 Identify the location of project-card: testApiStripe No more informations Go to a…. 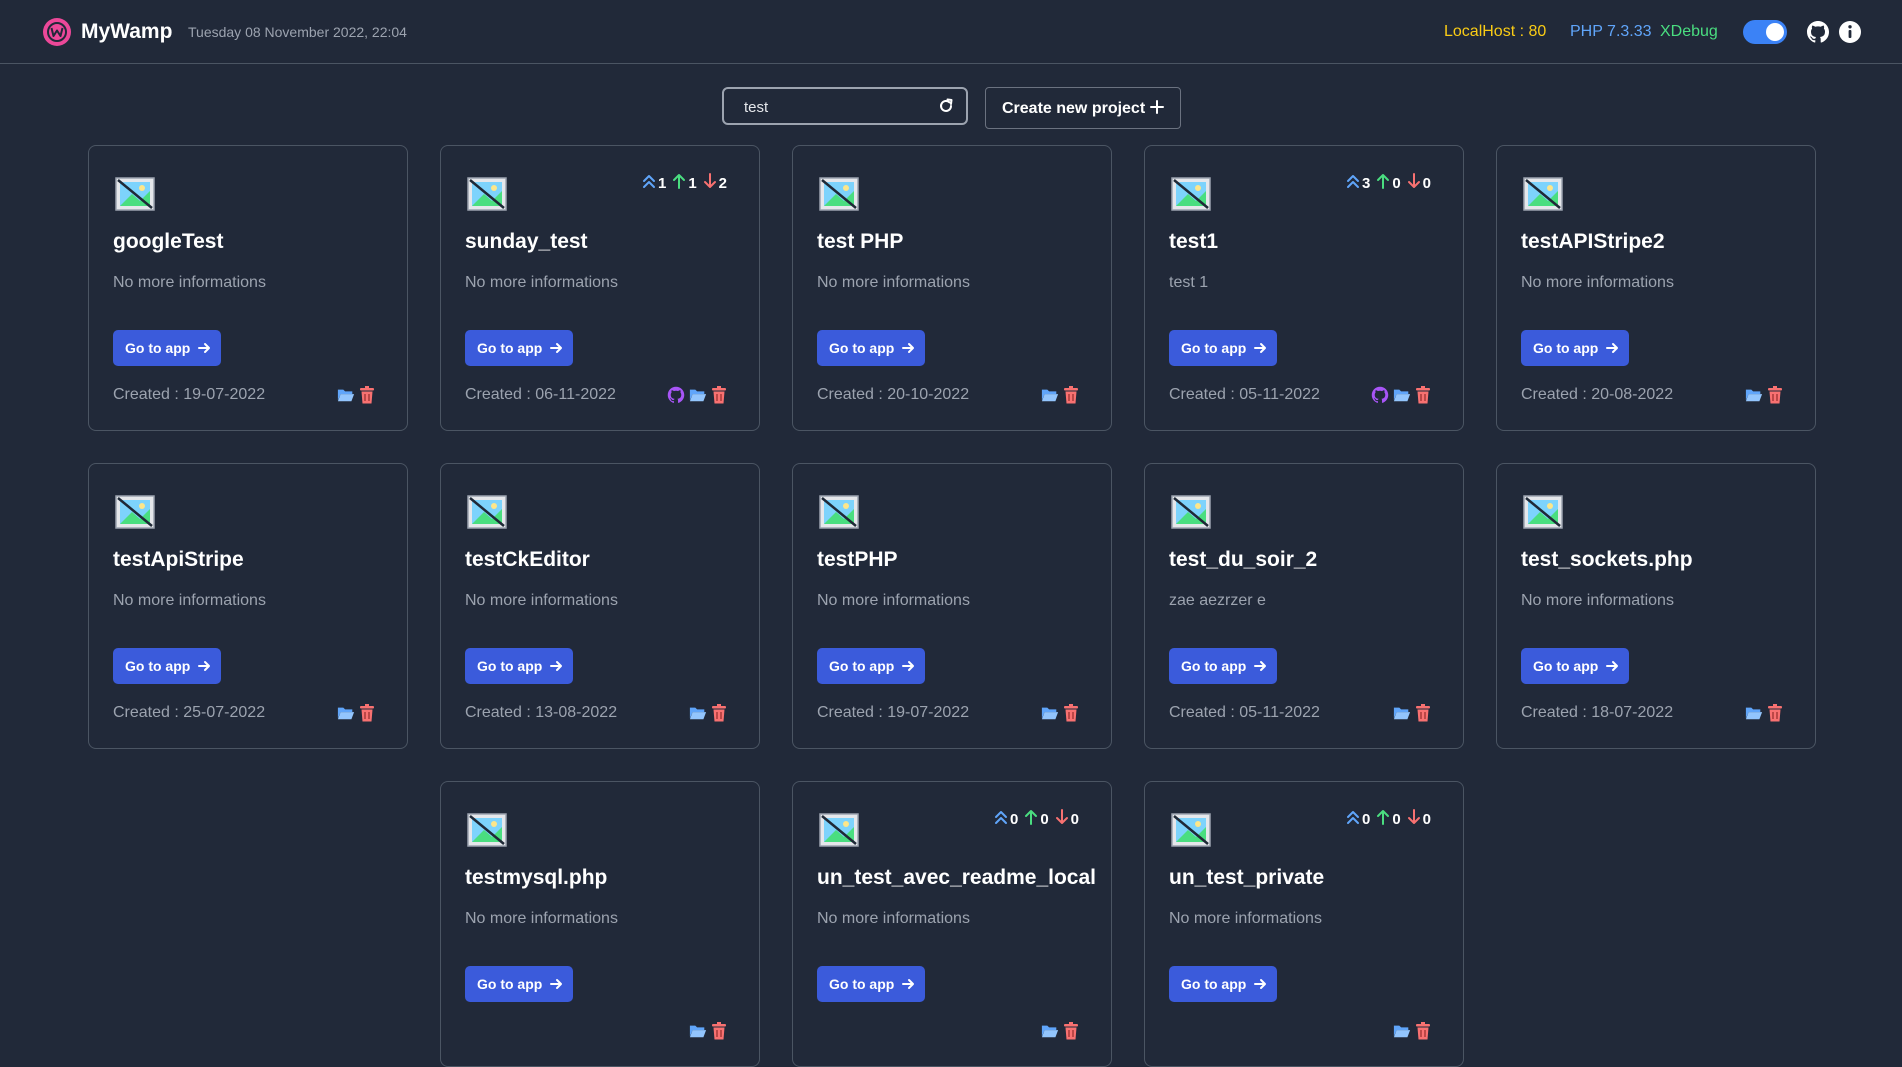
(248, 606).